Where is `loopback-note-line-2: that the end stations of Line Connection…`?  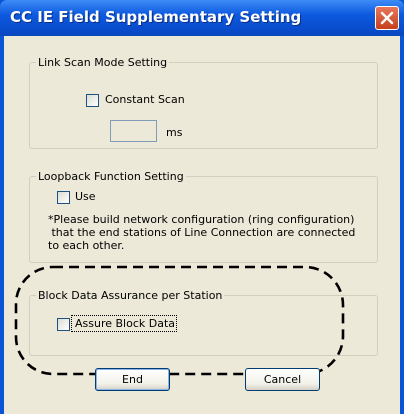 loopback-note-line-2: that the end stations of Line Connection… is located at coordinates (202, 232).